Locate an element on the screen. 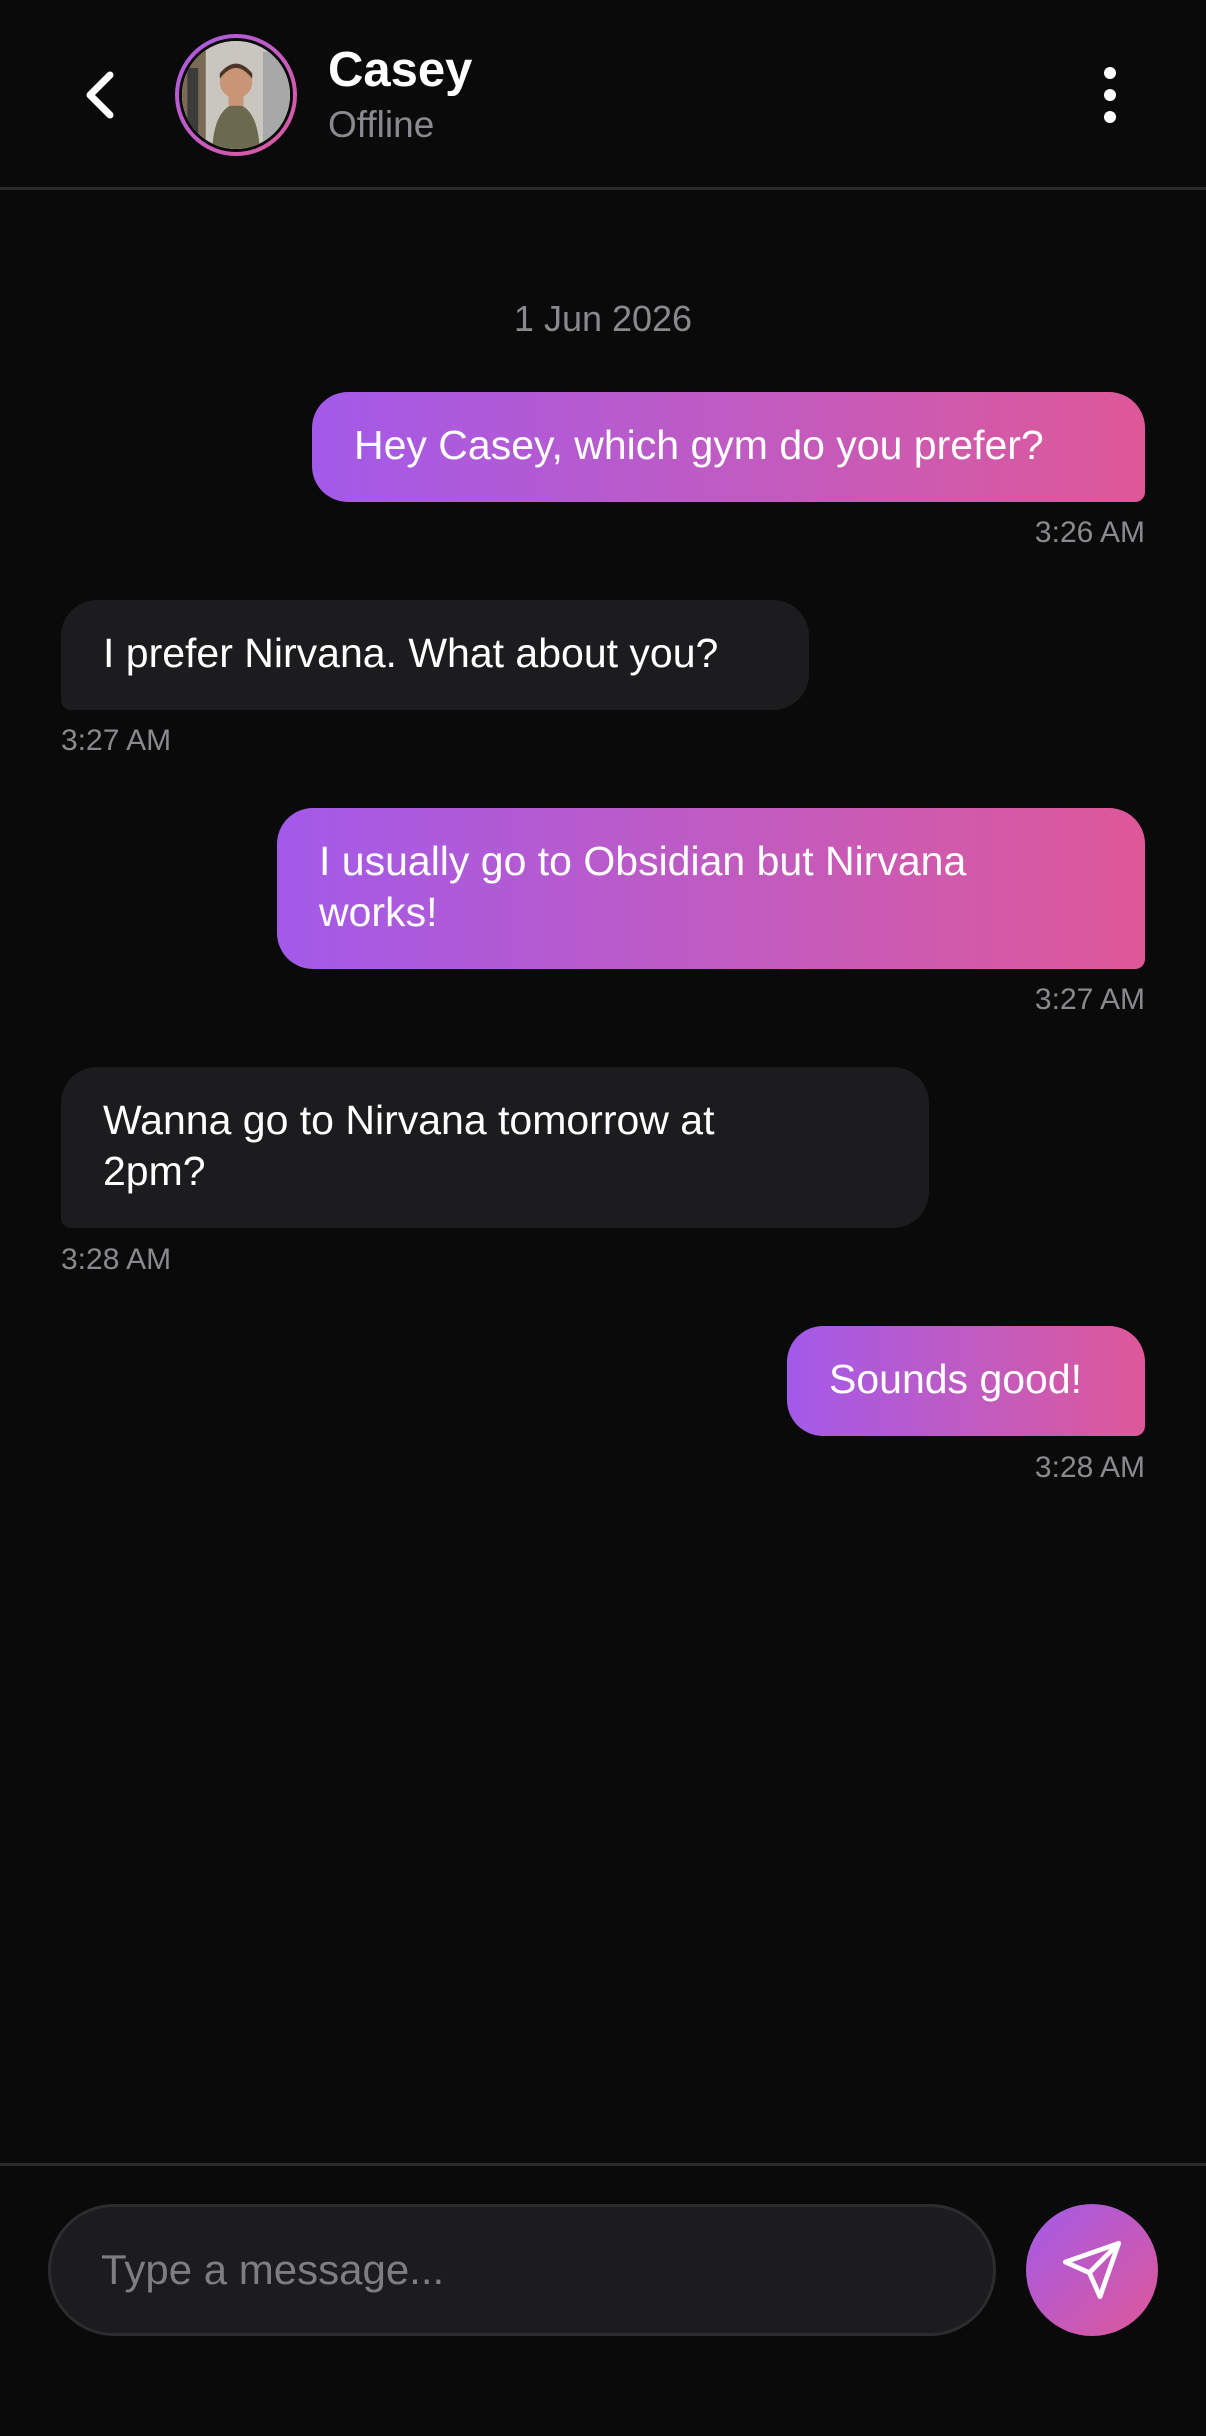 The width and height of the screenshot is (1206, 2436). more-vertical-icon is located at coordinates (1110, 95).